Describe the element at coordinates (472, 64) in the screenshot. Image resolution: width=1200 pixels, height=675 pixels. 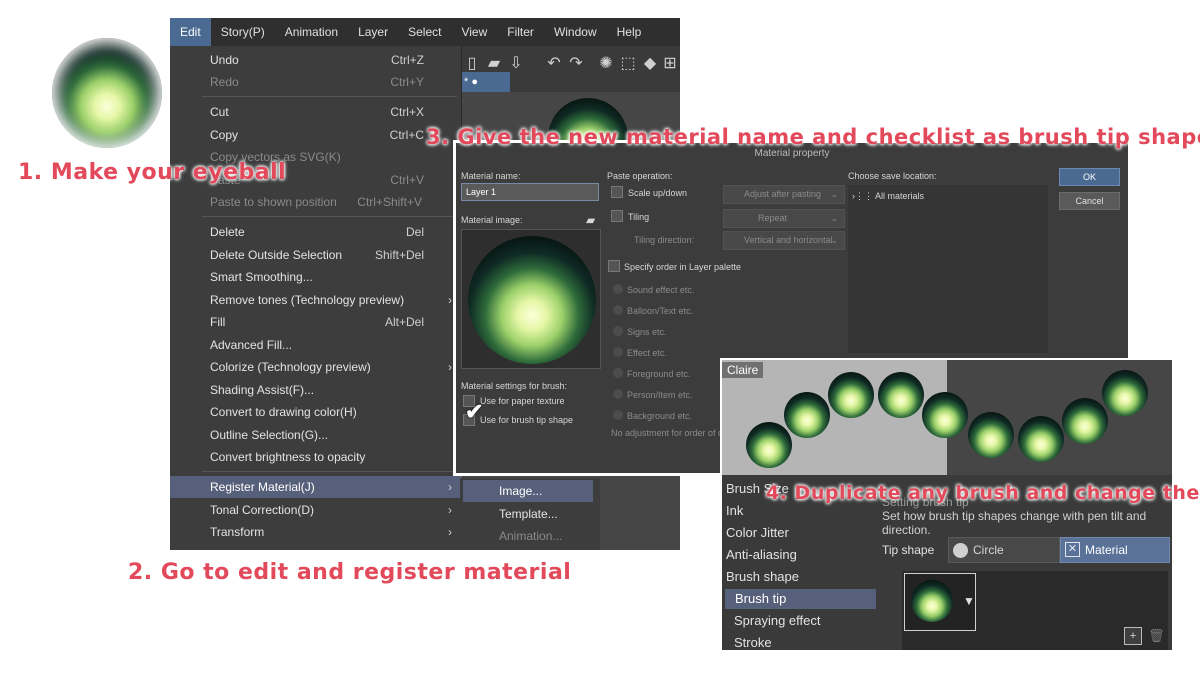
I see `new-file-icon: ▯` at that location.